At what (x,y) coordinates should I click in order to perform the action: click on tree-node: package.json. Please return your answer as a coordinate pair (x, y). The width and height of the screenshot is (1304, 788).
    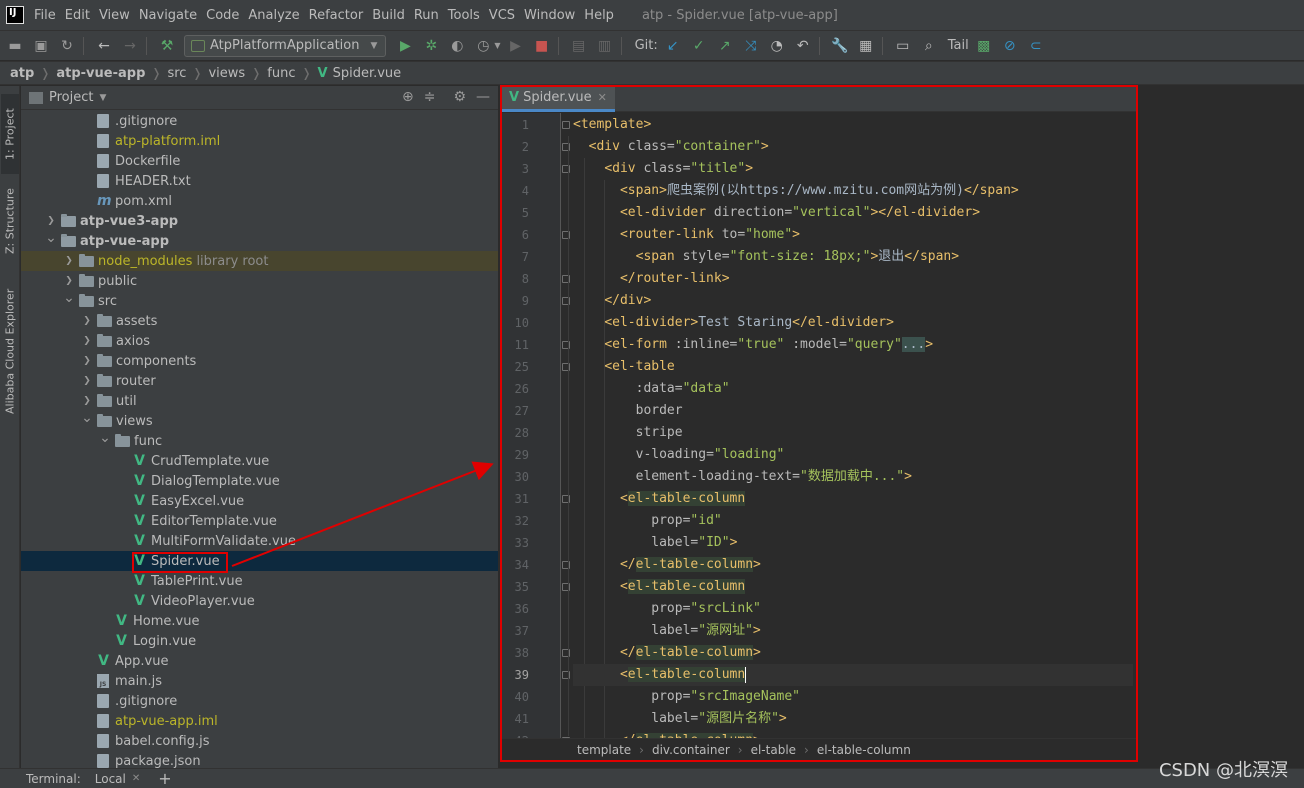
    Looking at the image, I should click on (259, 759).